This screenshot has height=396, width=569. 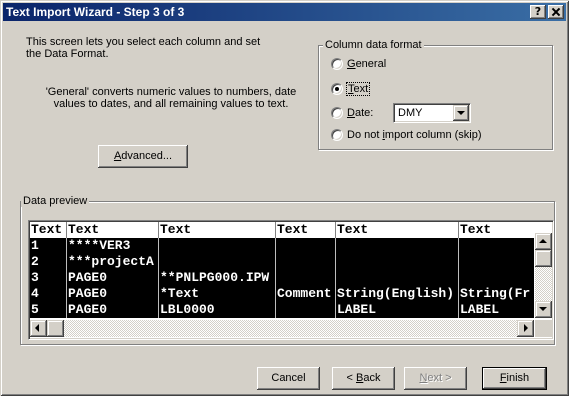 I want to click on radio-option-general: General, so click(x=421, y=64).